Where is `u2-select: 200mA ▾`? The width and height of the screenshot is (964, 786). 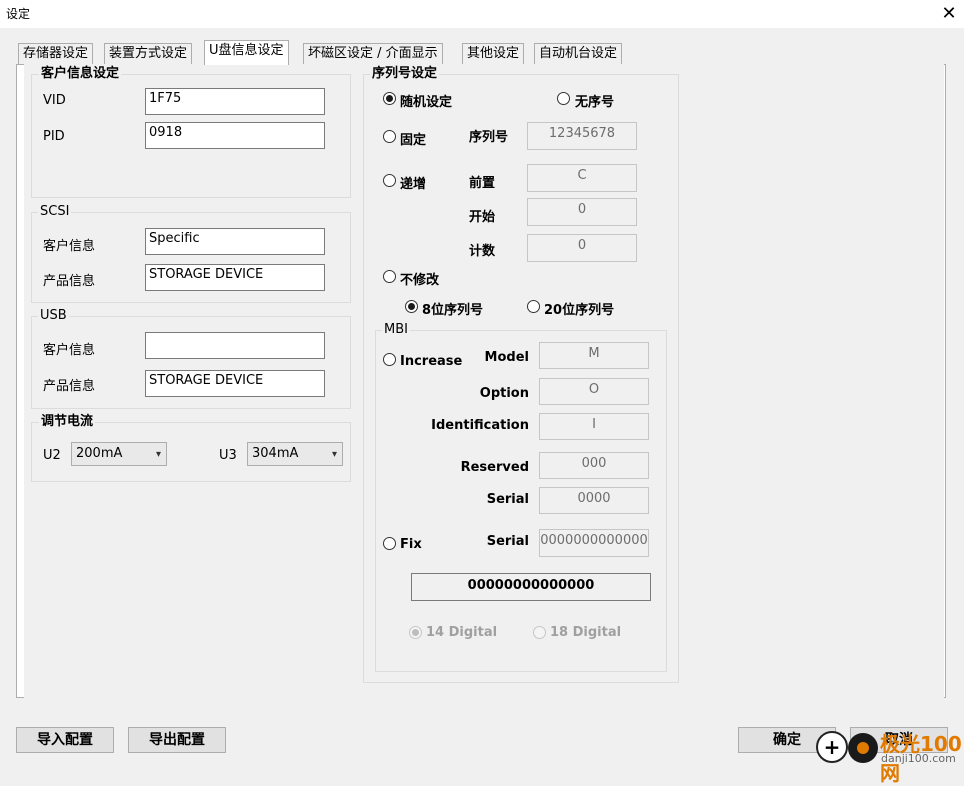 u2-select: 200mA ▾ is located at coordinates (119, 454).